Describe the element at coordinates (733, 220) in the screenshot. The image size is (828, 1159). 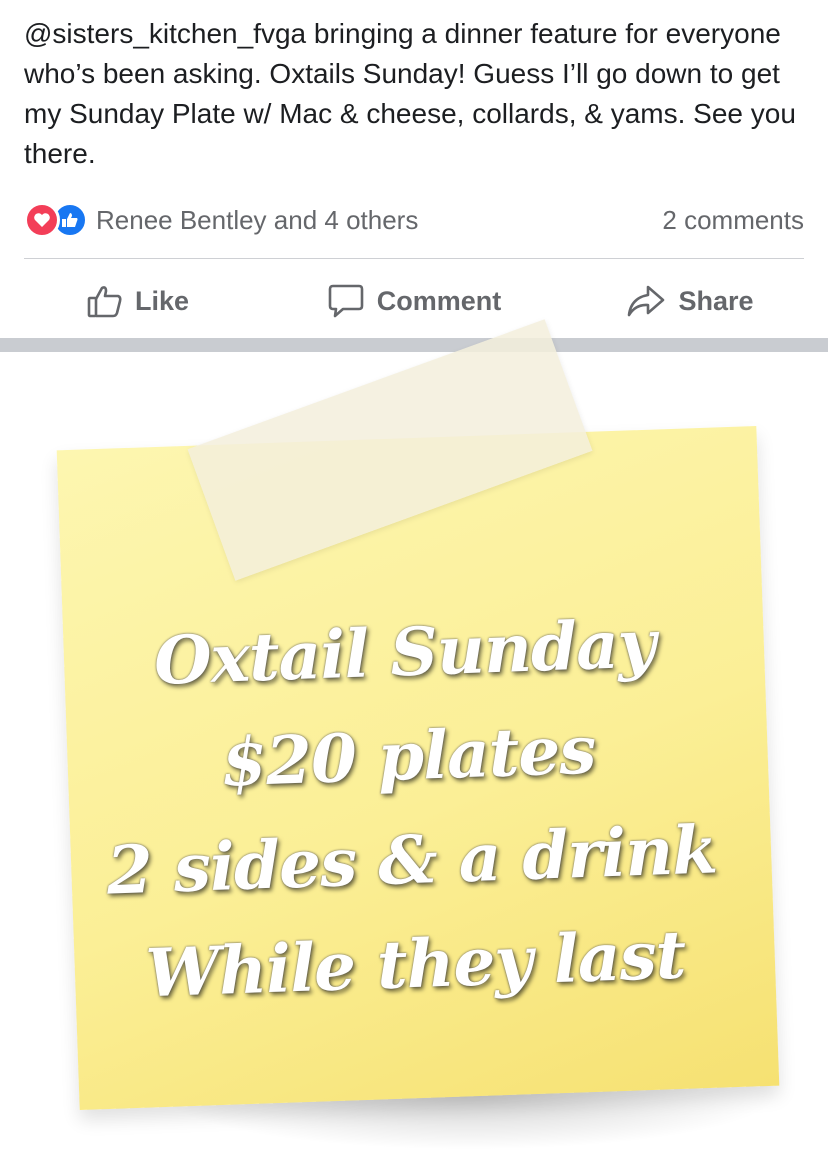
I see `comments-count: 2 comments` at that location.